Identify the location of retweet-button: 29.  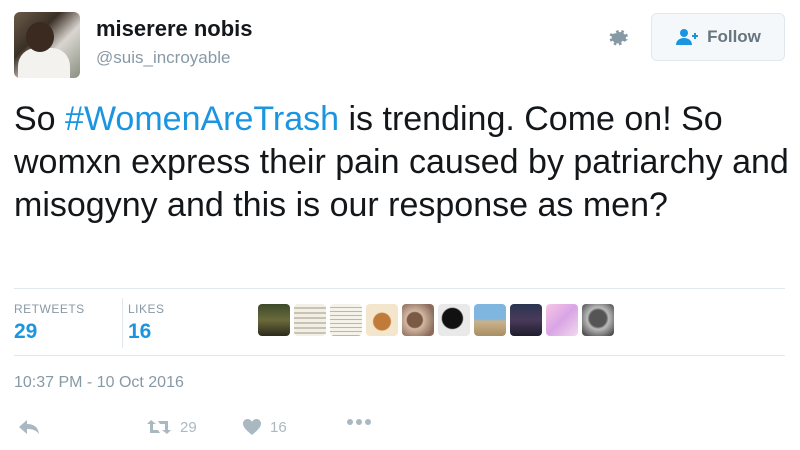
(171, 427).